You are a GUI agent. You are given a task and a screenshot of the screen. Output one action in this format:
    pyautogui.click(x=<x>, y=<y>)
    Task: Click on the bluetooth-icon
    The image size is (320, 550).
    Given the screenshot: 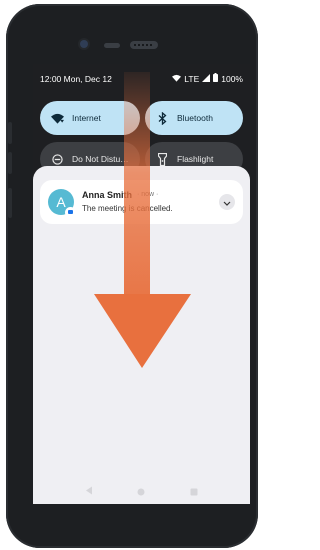 What is the action you would take?
    pyautogui.click(x=162, y=118)
    